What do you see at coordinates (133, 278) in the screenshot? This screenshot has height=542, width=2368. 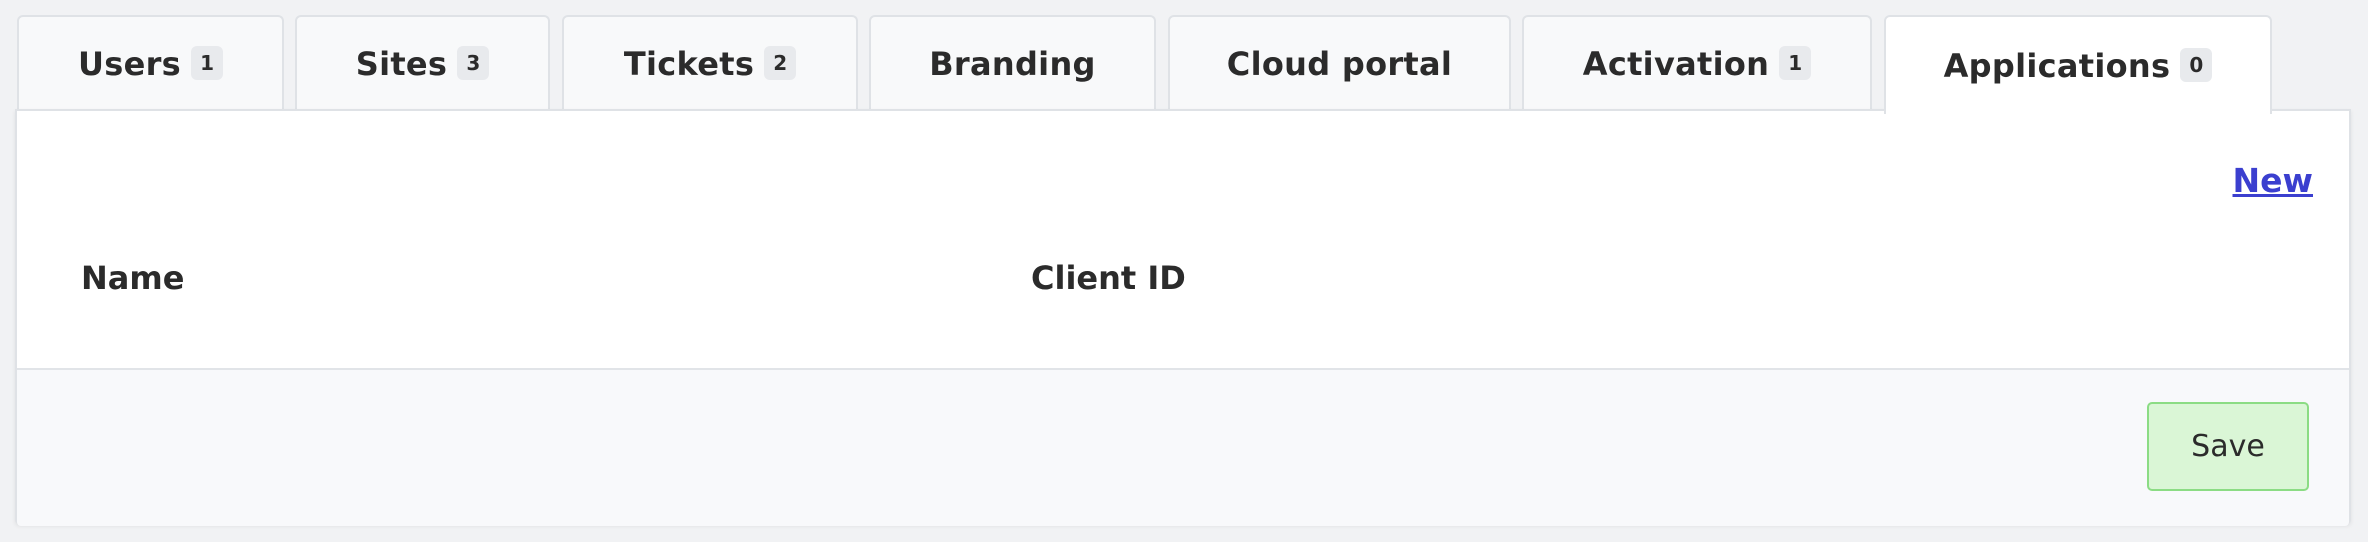 I see `column-header-name: Name` at bounding box center [133, 278].